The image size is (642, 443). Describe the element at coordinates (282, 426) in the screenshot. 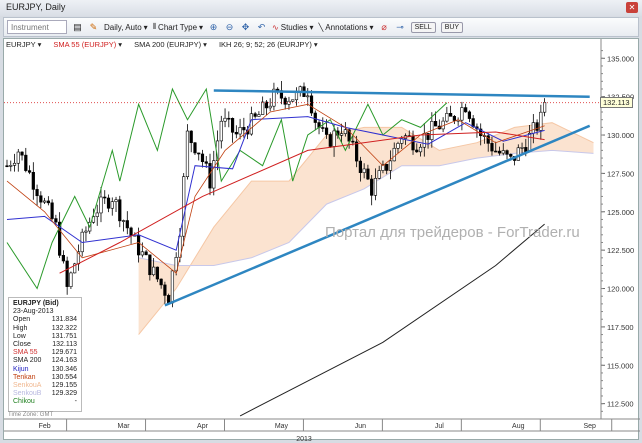

I see `x-tick-label: May` at that location.